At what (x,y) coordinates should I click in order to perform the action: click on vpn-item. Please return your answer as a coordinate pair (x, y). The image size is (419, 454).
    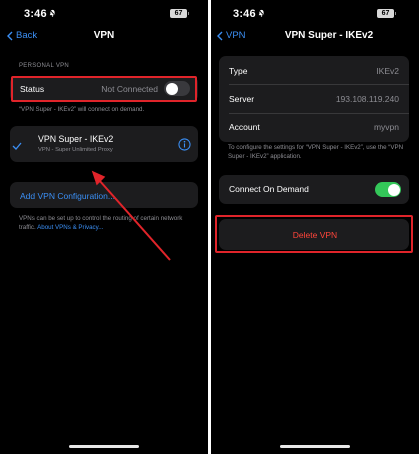
    Looking at the image, I should click on (104, 144).